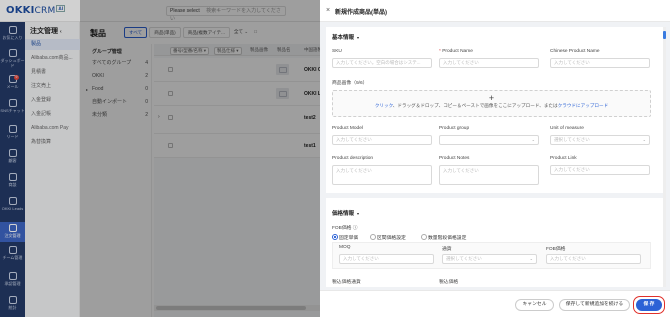 The height and width of the screenshot is (317, 670). I want to click on fob-value-label: FOB価格, so click(556, 249).